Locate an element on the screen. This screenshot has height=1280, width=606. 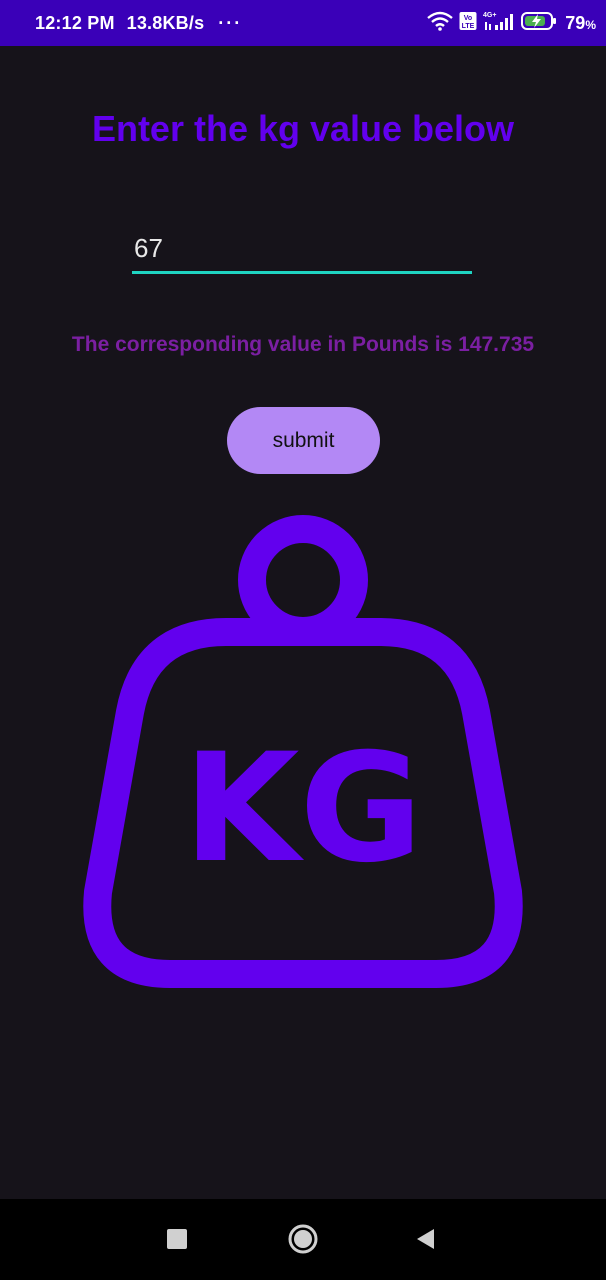
navigation-bar is located at coordinates (303, 1239).